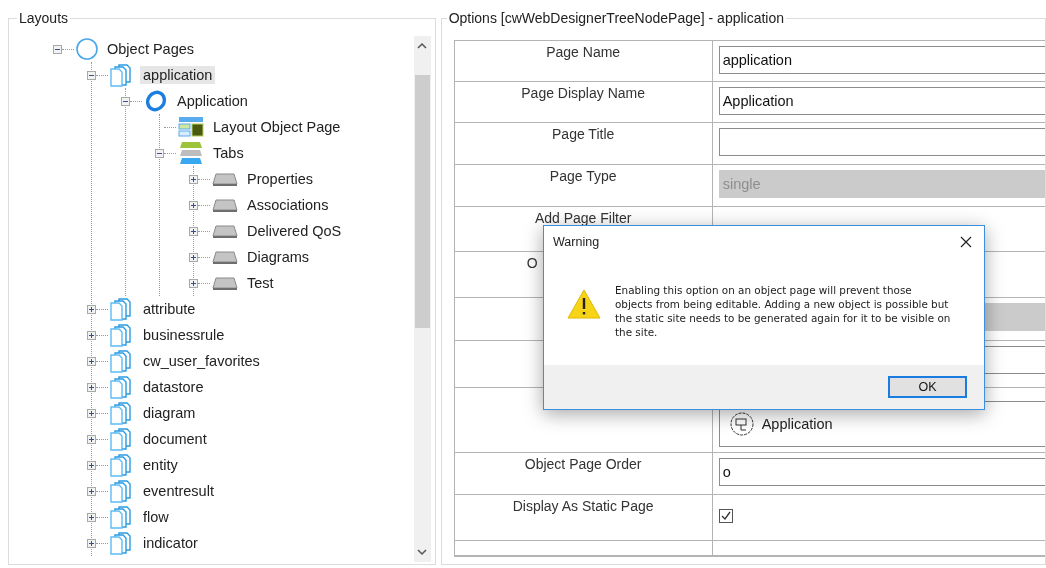 Image resolution: width=1046 pixels, height=568 pixels. What do you see at coordinates (584, 304) in the screenshot?
I see `warning-icon` at bounding box center [584, 304].